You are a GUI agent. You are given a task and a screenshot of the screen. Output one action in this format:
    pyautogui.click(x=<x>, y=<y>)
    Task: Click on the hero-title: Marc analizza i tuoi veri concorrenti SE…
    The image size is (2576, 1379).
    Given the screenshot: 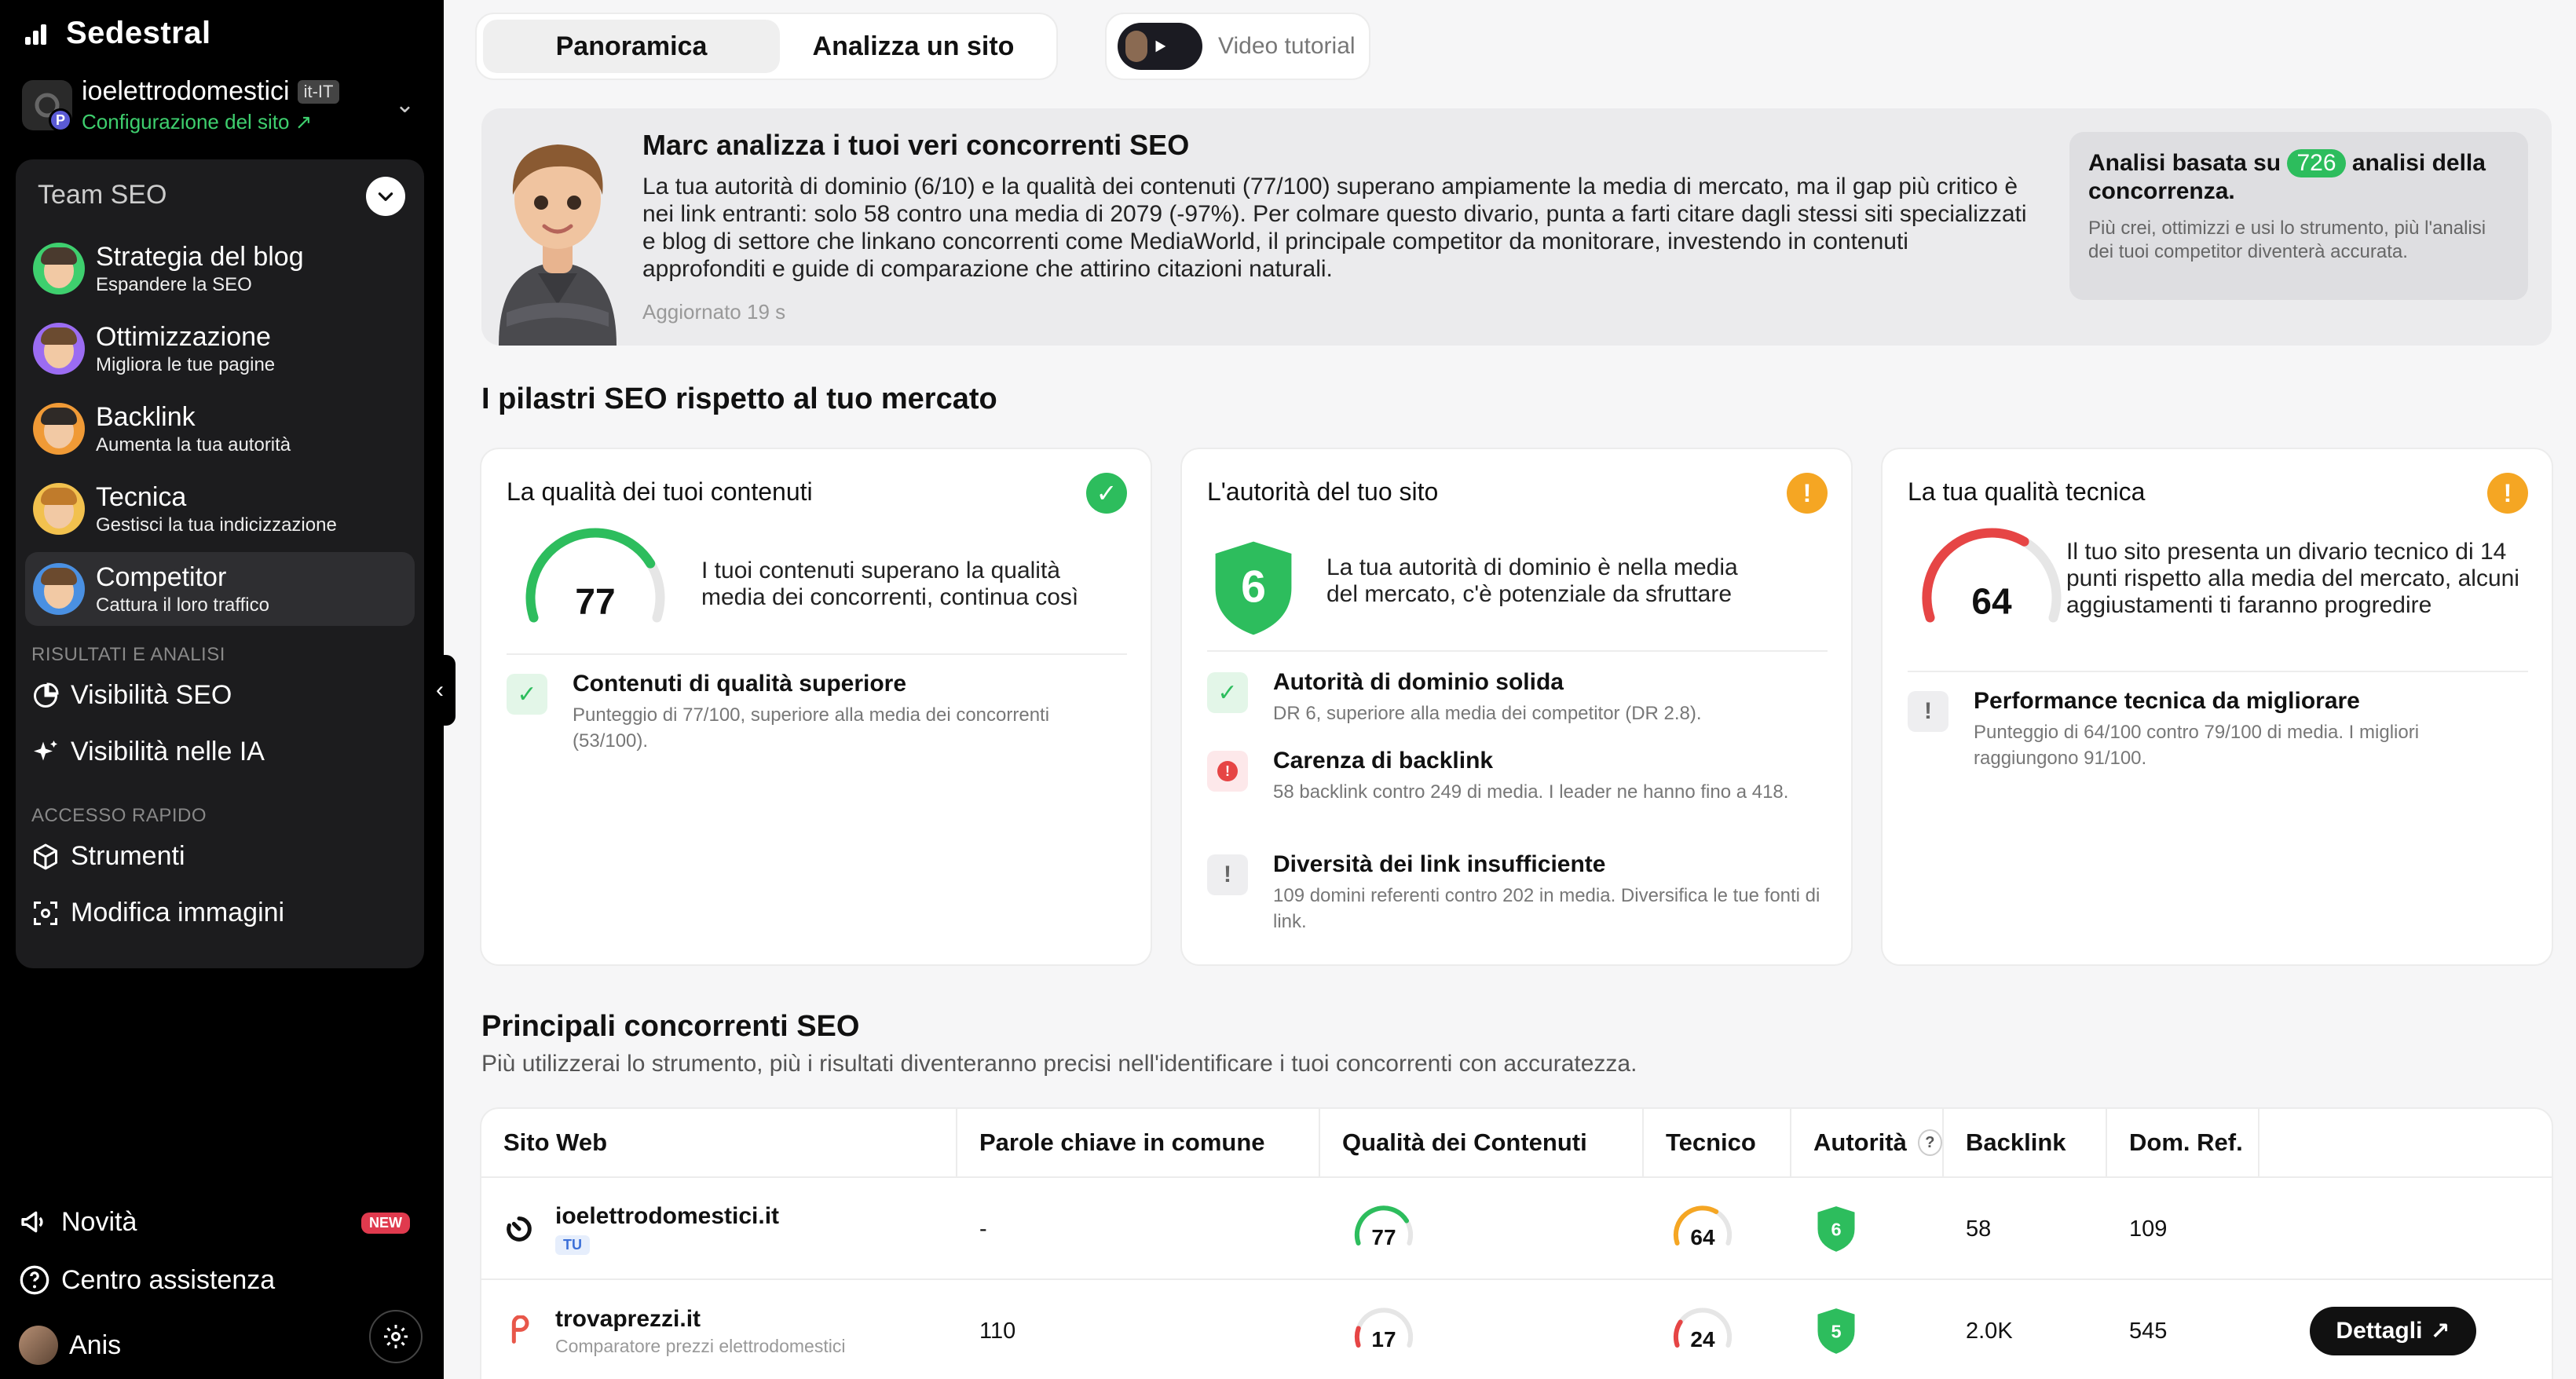 What is the action you would take?
    pyautogui.click(x=916, y=145)
    